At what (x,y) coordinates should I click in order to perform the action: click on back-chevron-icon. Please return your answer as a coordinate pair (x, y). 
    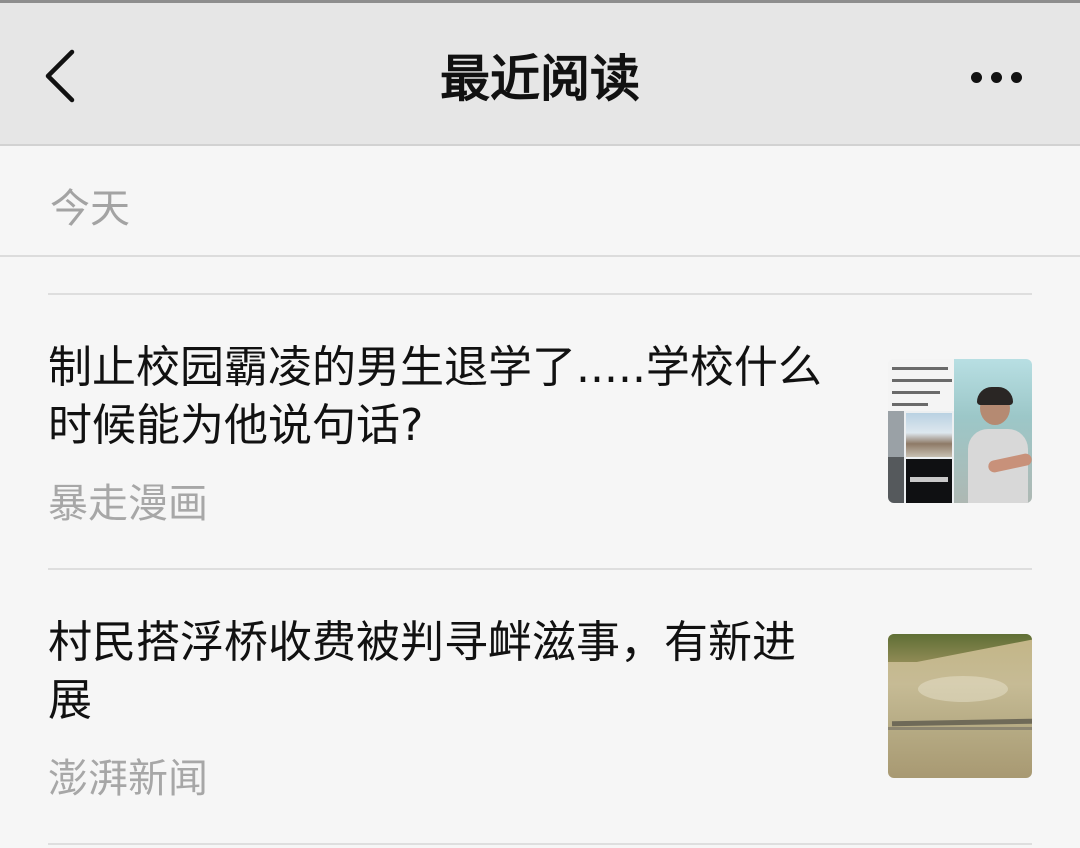
    Looking at the image, I should click on (60, 76).